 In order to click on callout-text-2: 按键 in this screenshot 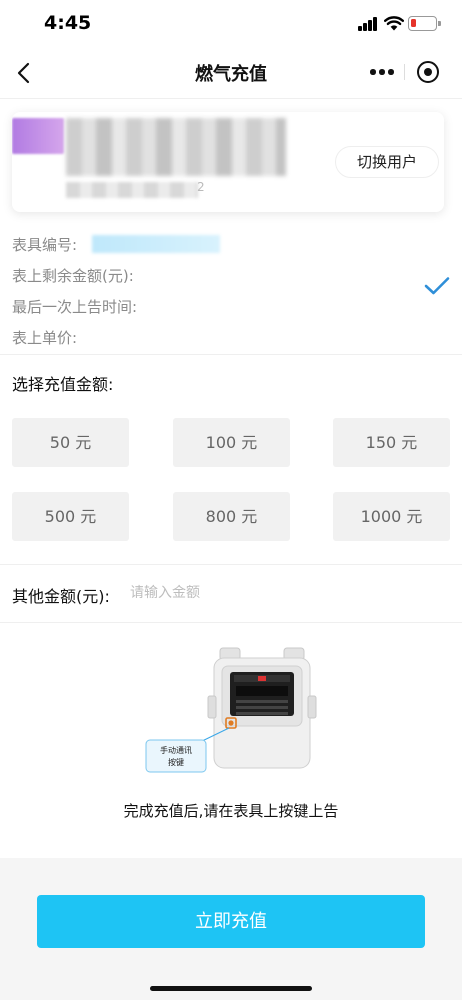, I will do `click(176, 762)`.